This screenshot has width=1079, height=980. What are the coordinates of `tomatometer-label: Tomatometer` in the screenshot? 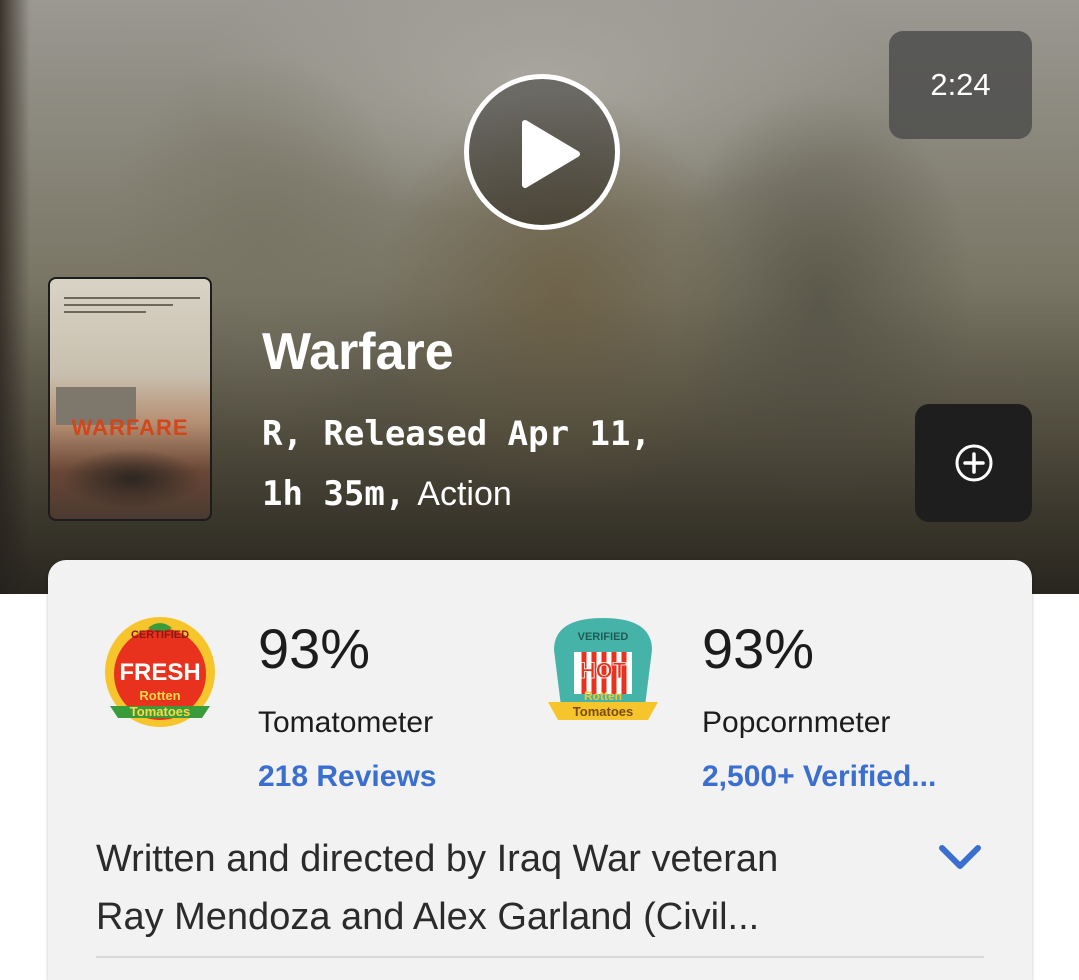 It's located at (346, 722).